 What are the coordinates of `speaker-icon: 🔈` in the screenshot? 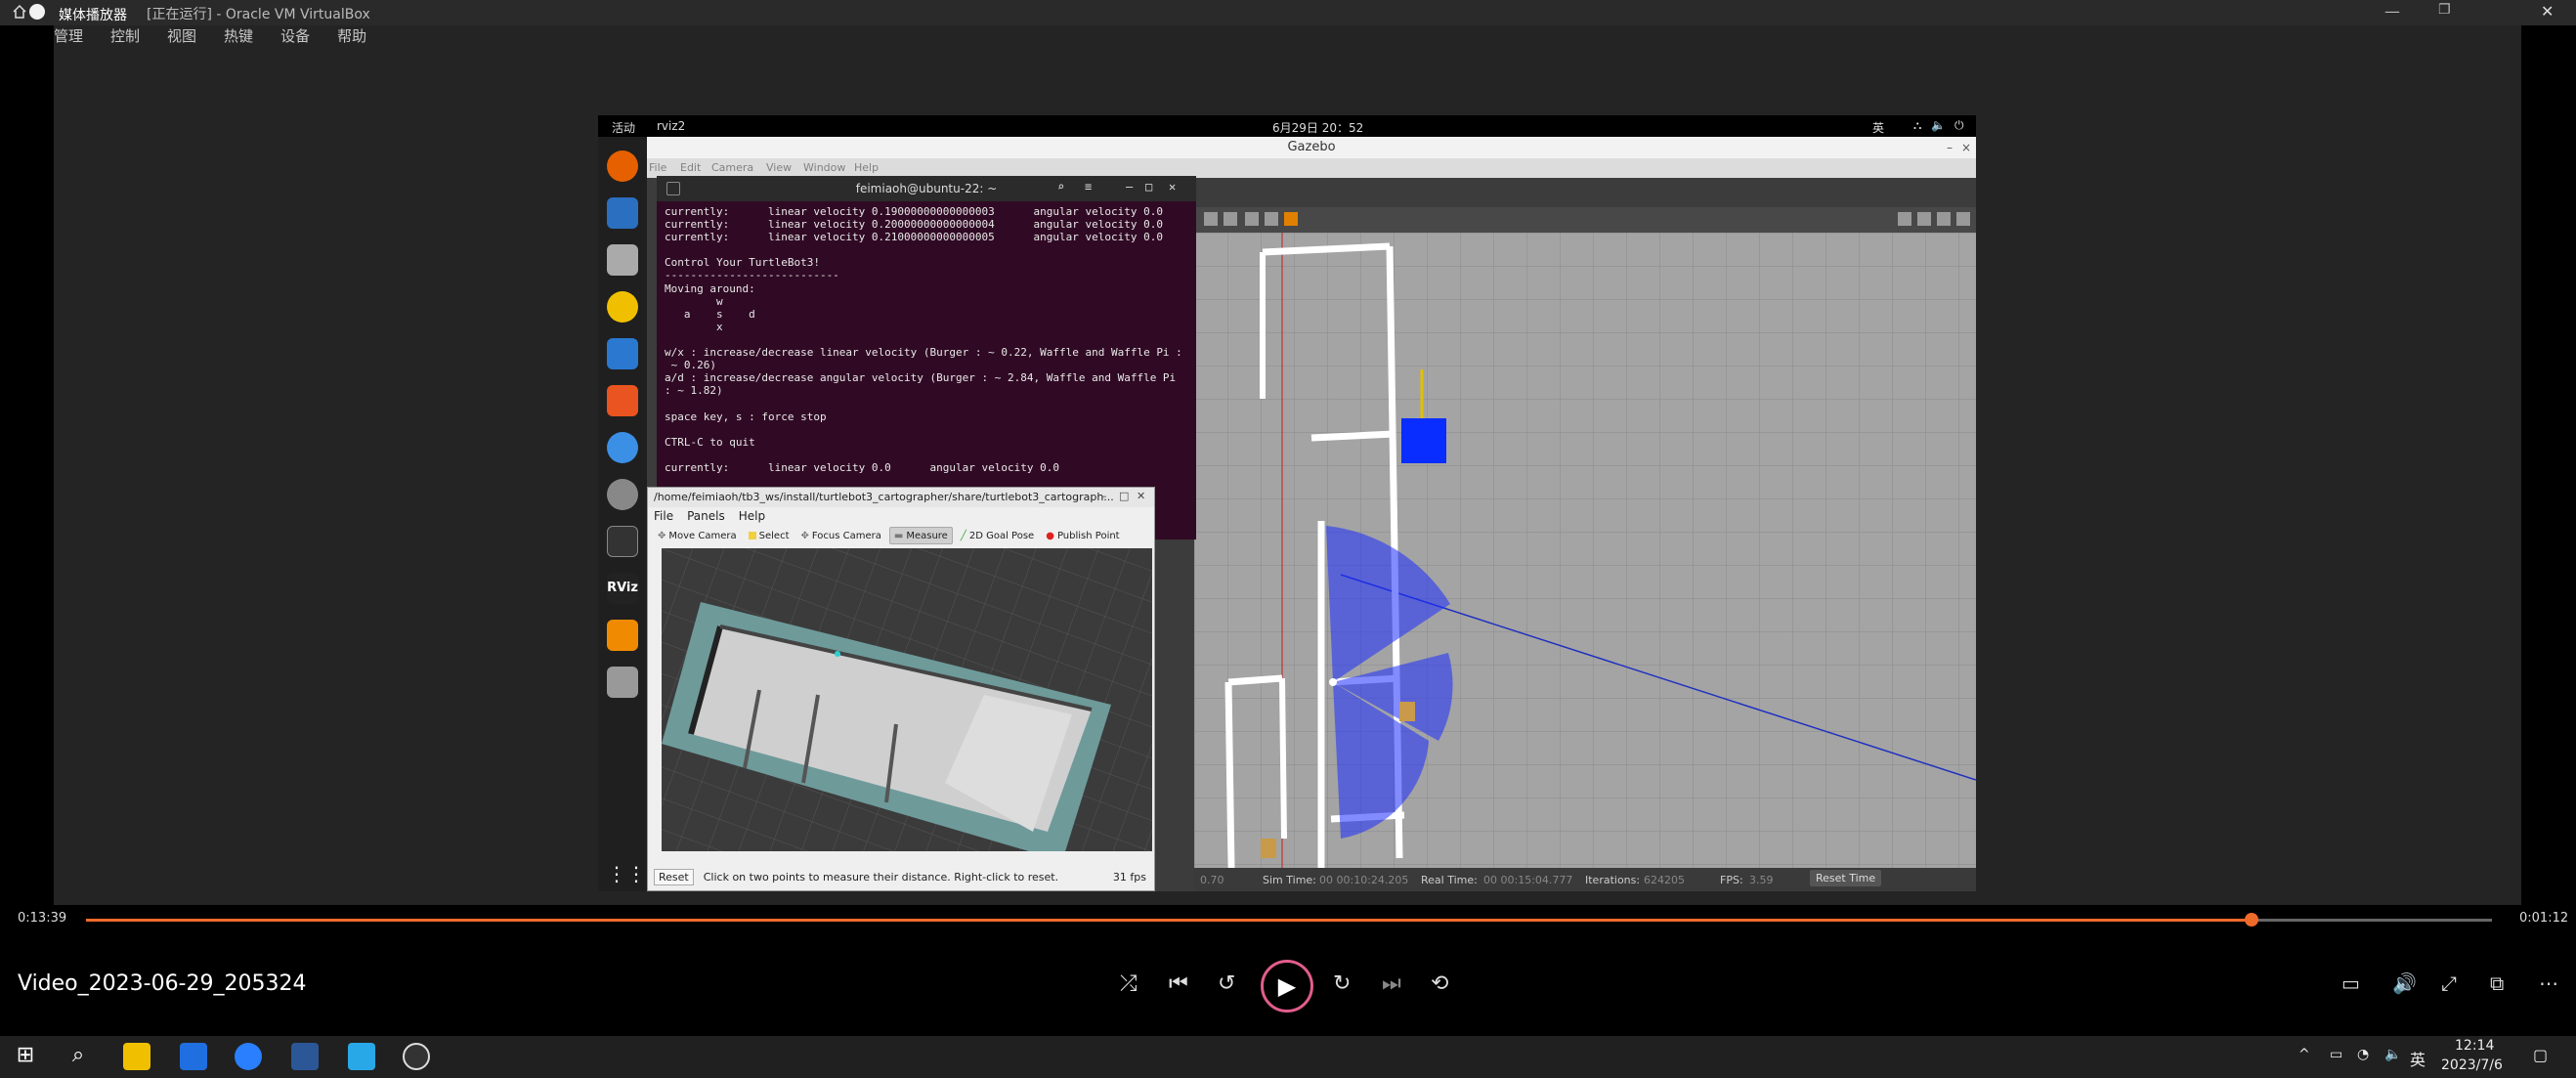 It's located at (2392, 1055).